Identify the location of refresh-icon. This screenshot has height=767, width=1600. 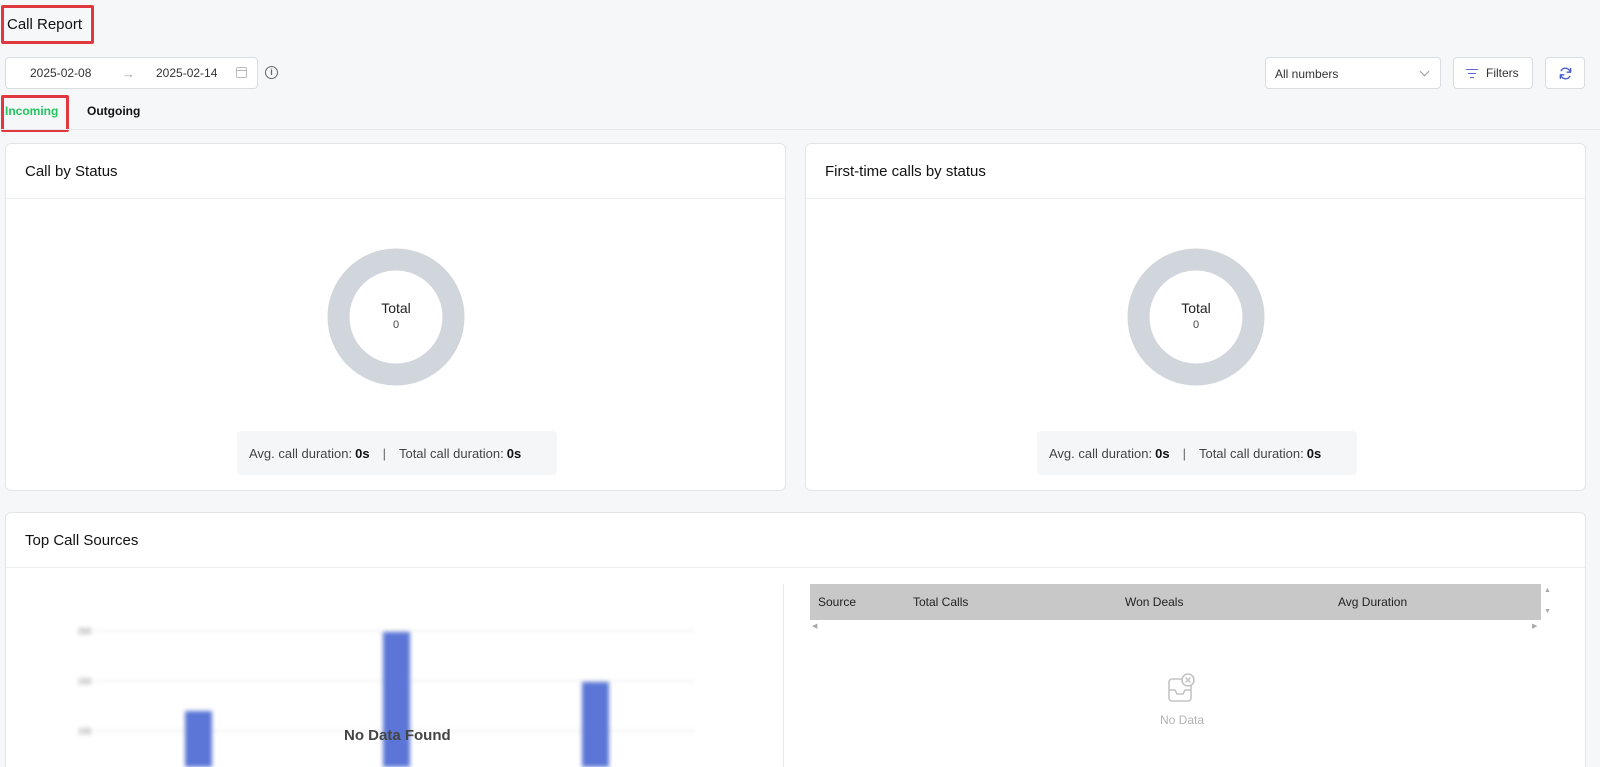
(1565, 73).